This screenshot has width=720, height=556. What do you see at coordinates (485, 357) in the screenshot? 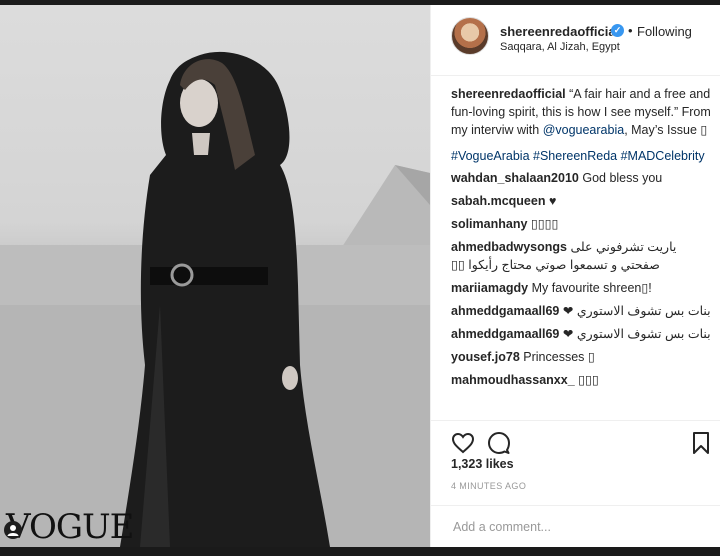
I see `comment-username: yousef.jo78` at bounding box center [485, 357].